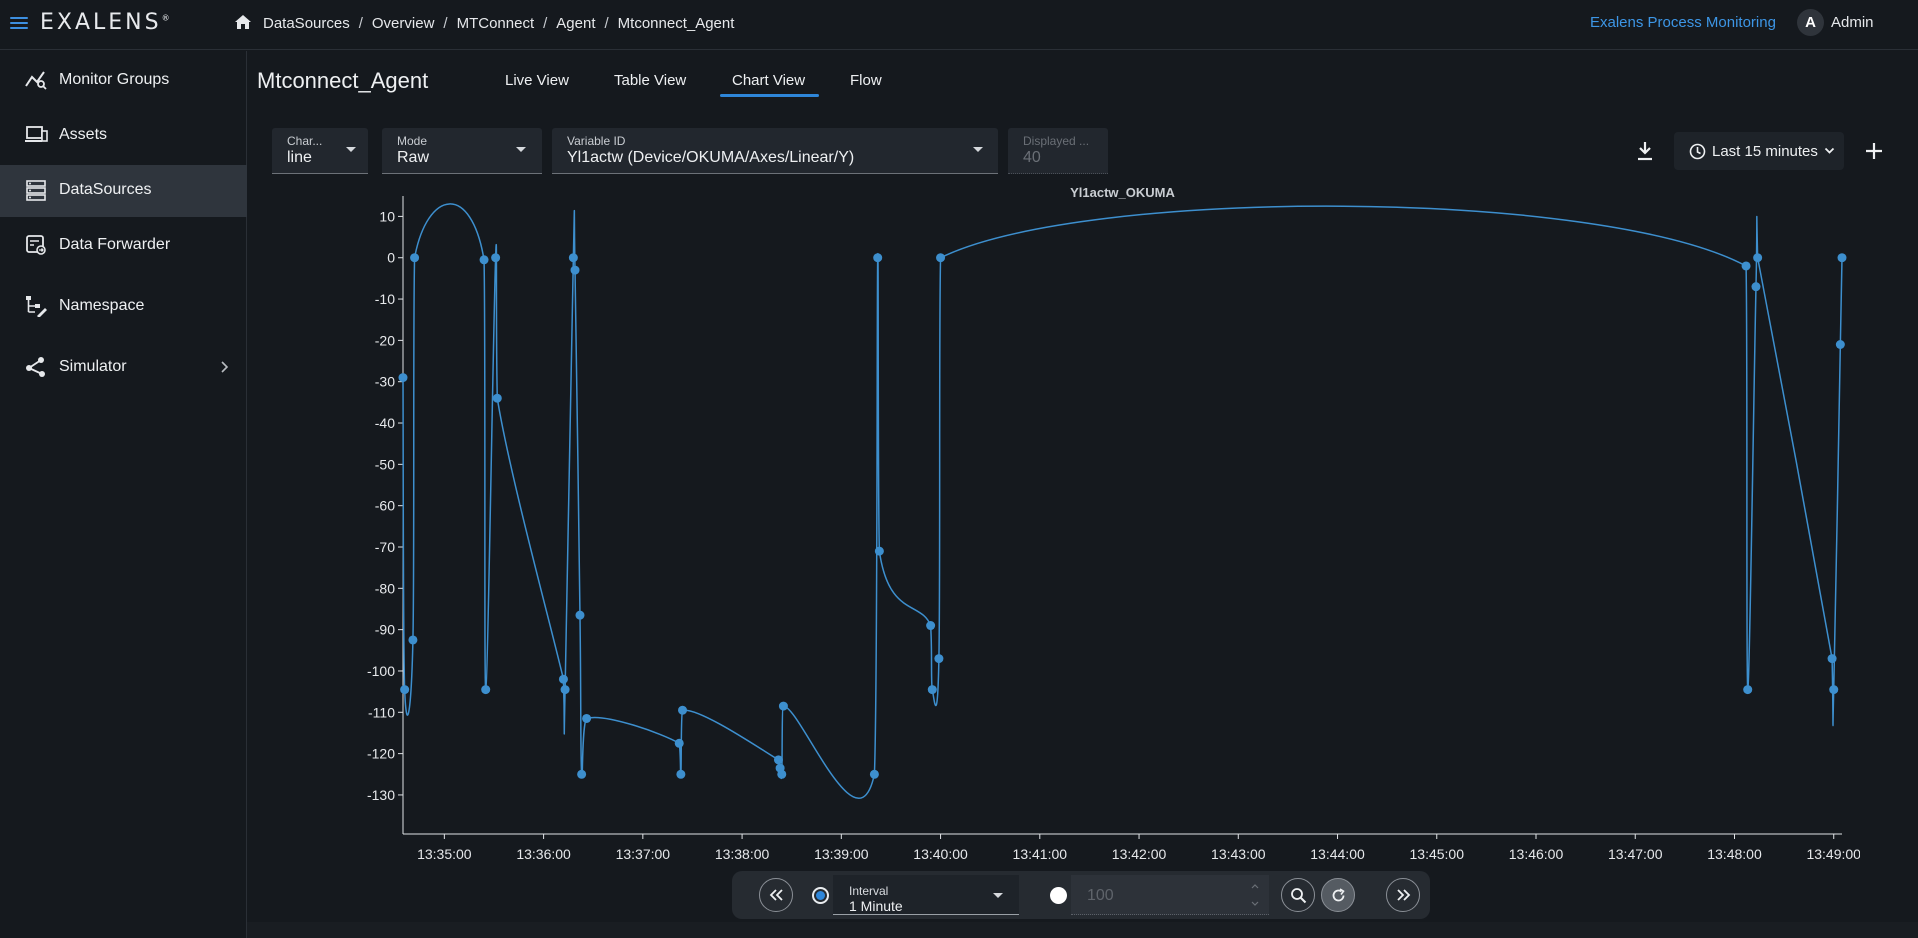  I want to click on clock-icon, so click(1697, 151).